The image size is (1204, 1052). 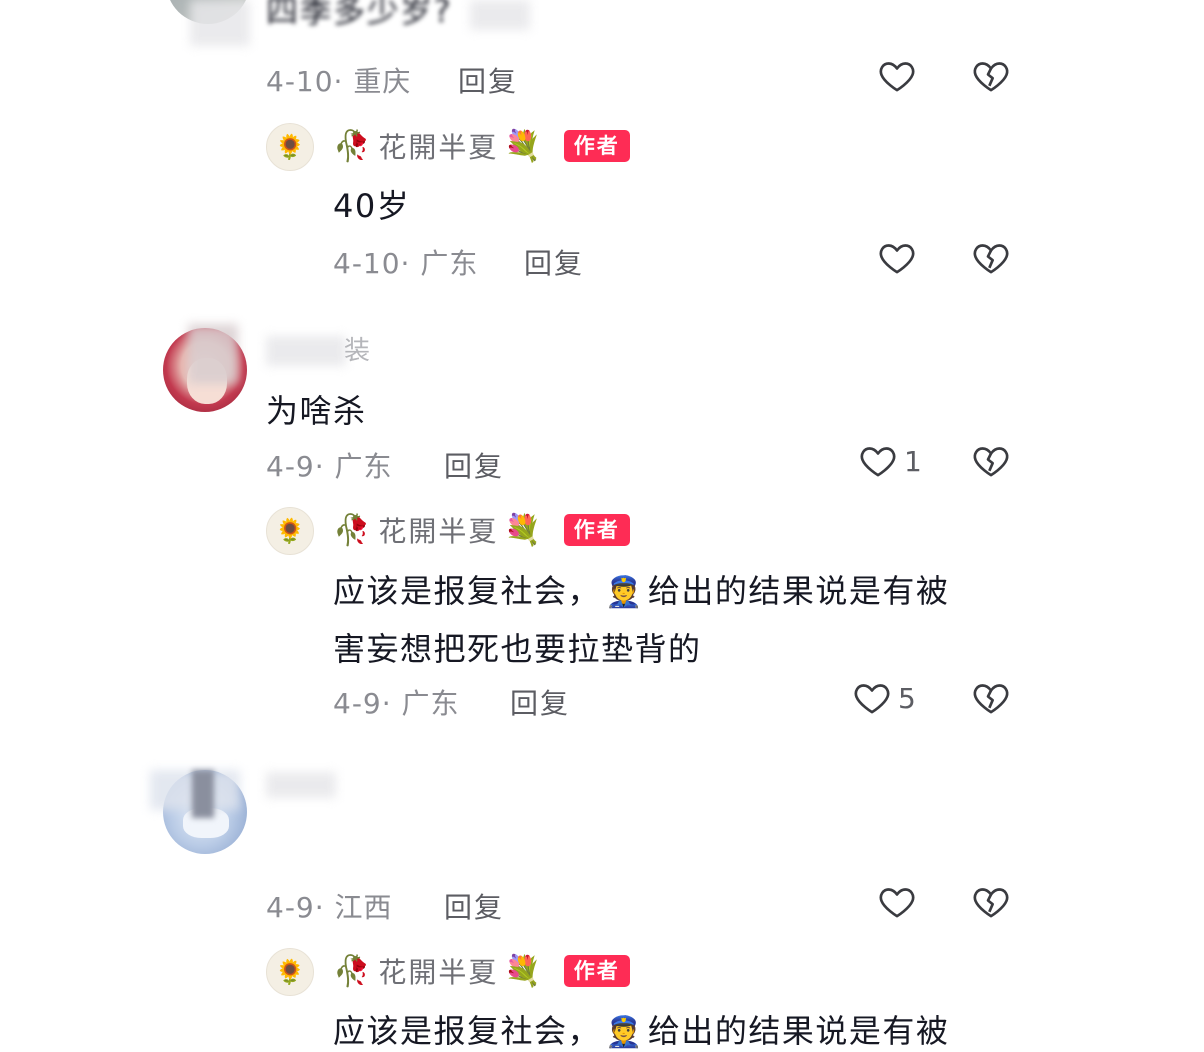 I want to click on like-count: 1, so click(x=913, y=461).